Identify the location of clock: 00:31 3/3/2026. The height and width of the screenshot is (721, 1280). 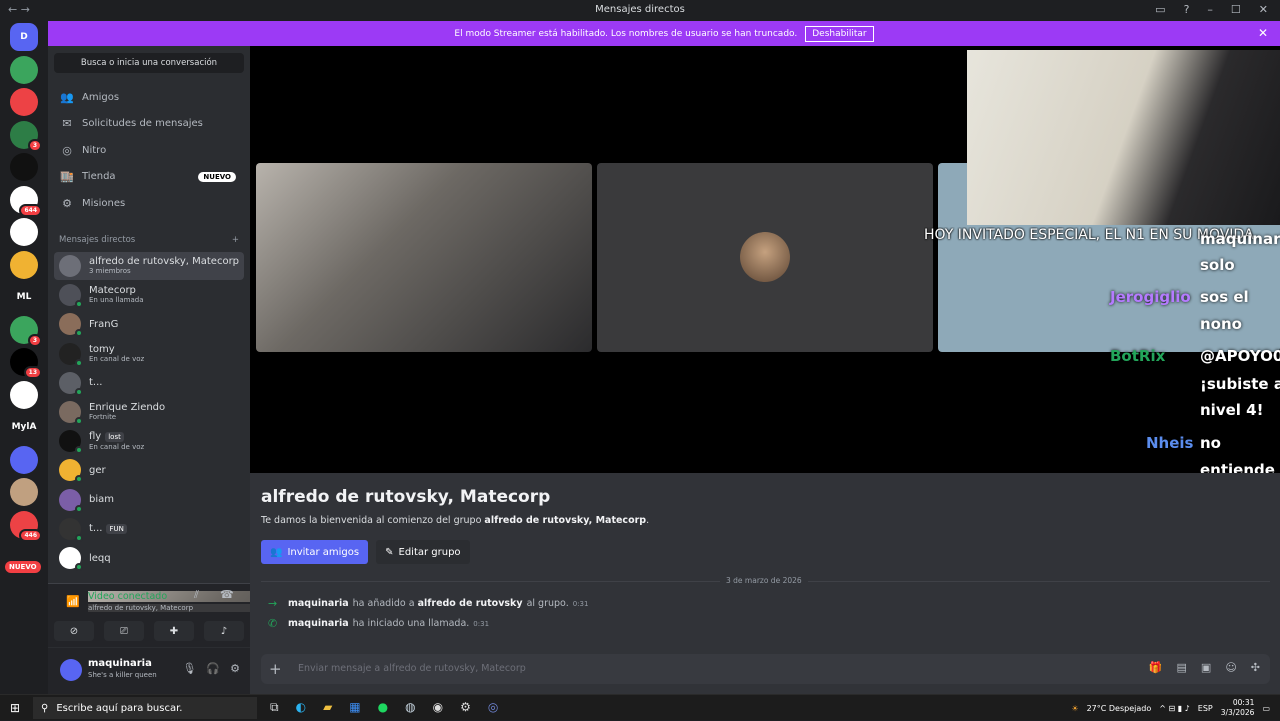
(1238, 708).